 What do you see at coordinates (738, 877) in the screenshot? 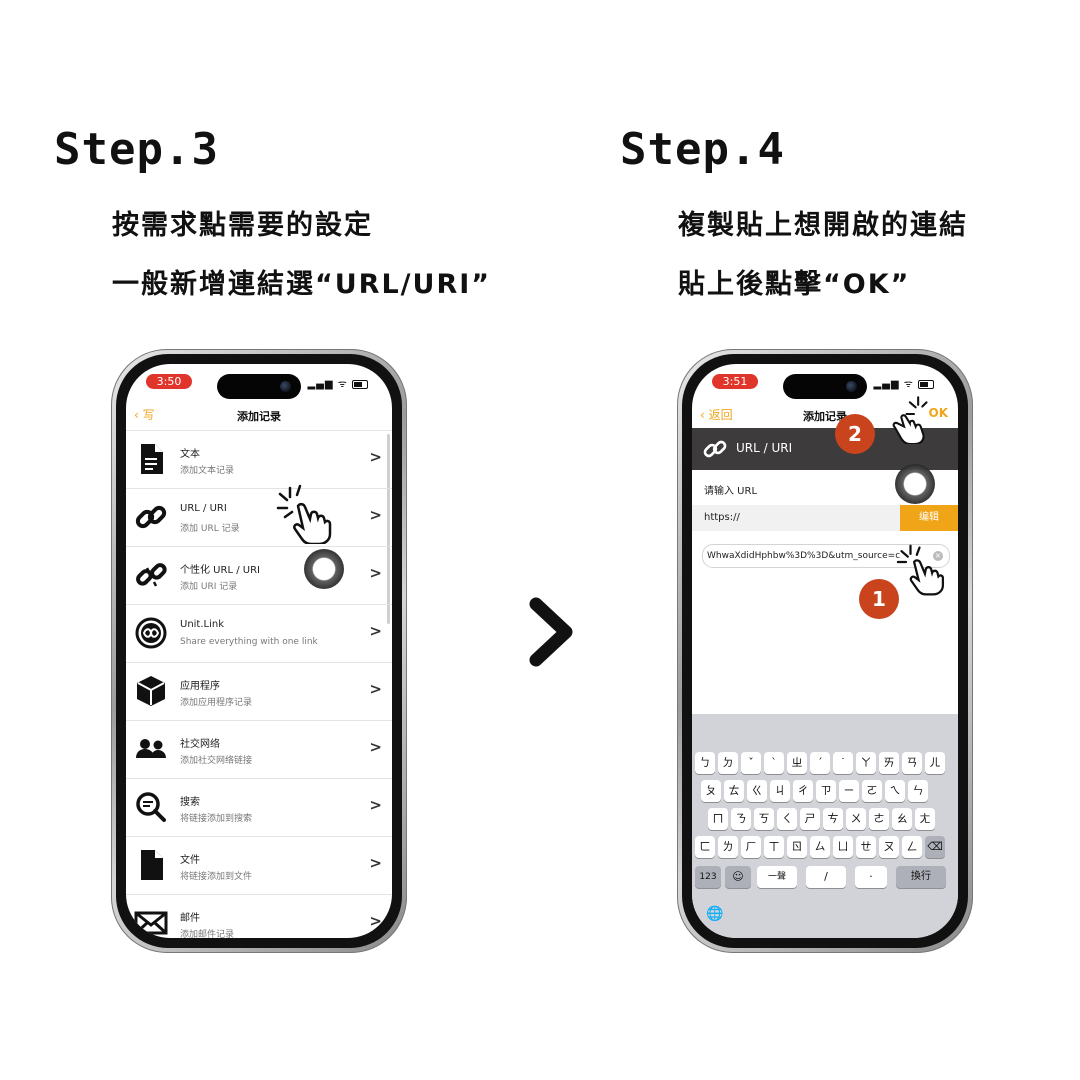
I see `emoji-key: ☺` at bounding box center [738, 877].